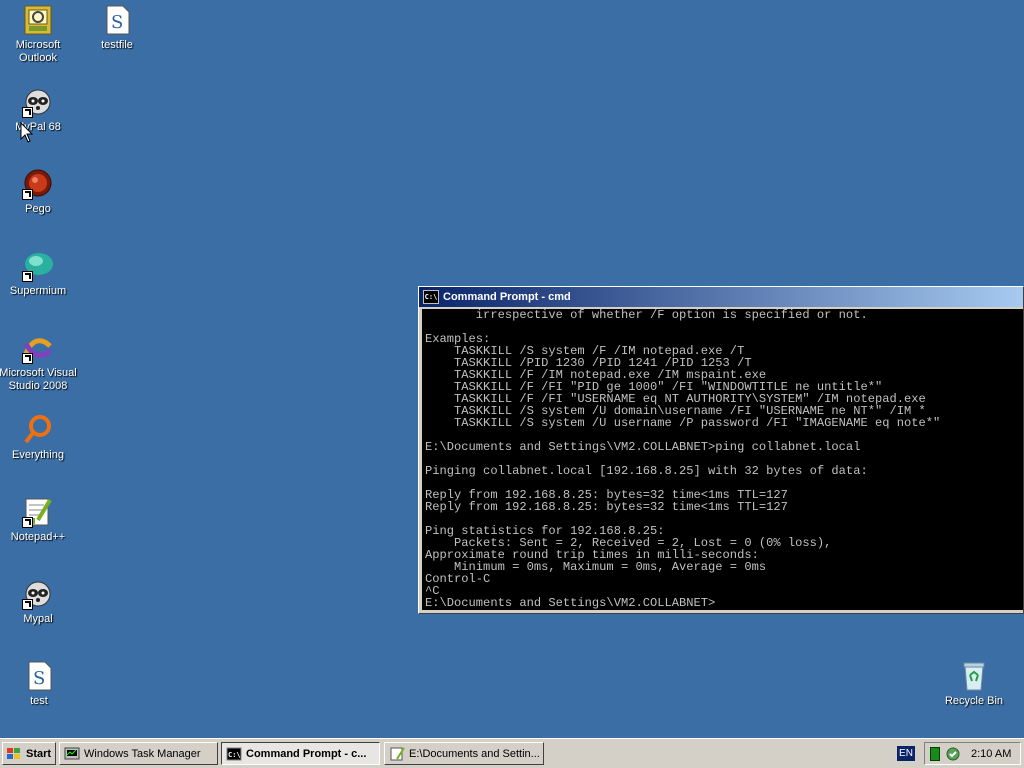  I want to click on language-indicator: EN, so click(906, 753).